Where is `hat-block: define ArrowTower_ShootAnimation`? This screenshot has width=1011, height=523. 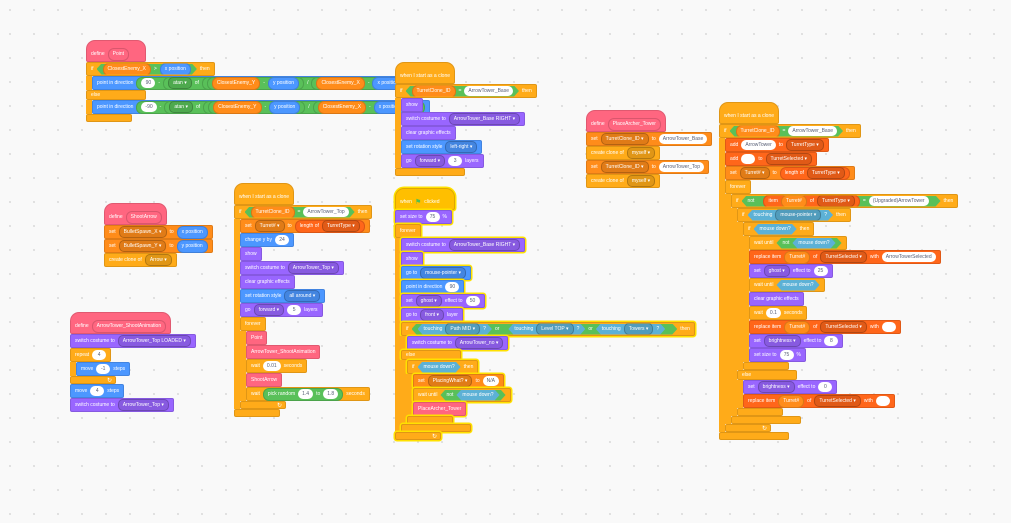 hat-block: define ArrowTower_ShootAnimation is located at coordinates (121, 323).